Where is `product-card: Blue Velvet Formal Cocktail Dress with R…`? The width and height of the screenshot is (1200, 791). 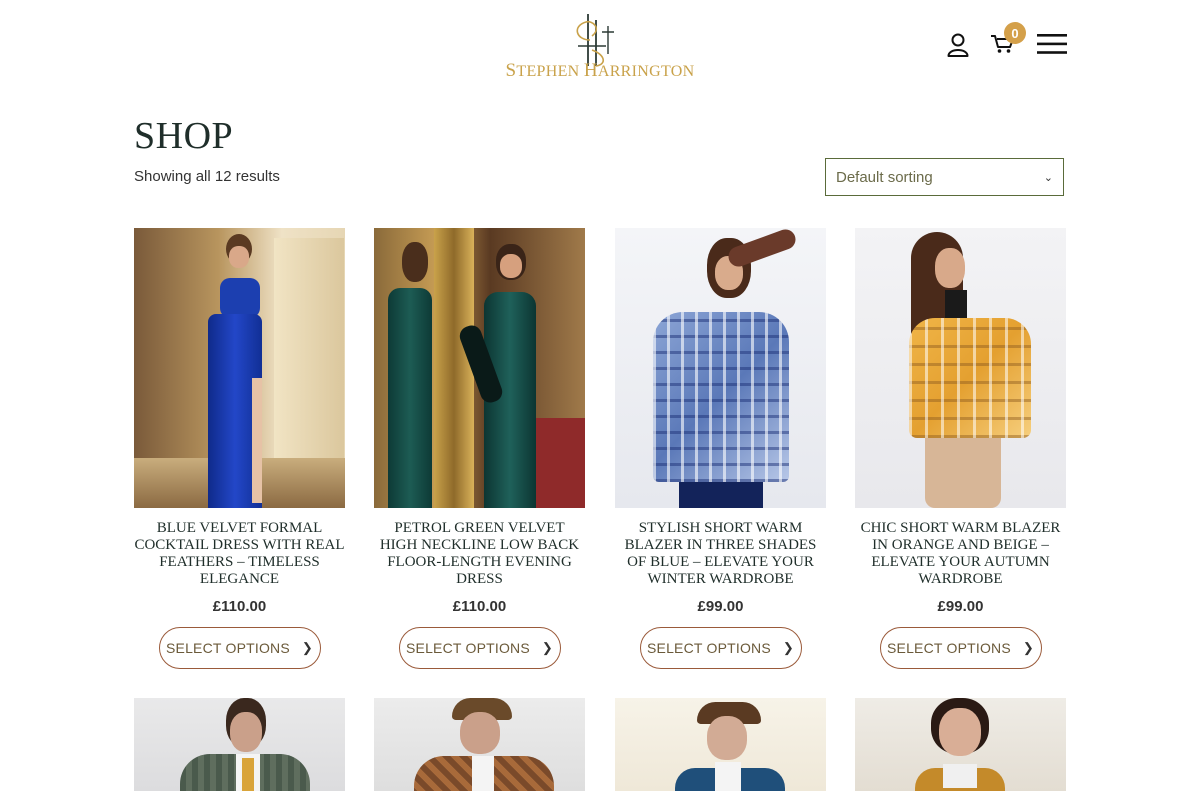
product-card: Blue Velvet Formal Cocktail Dress with R… is located at coordinates (239, 448).